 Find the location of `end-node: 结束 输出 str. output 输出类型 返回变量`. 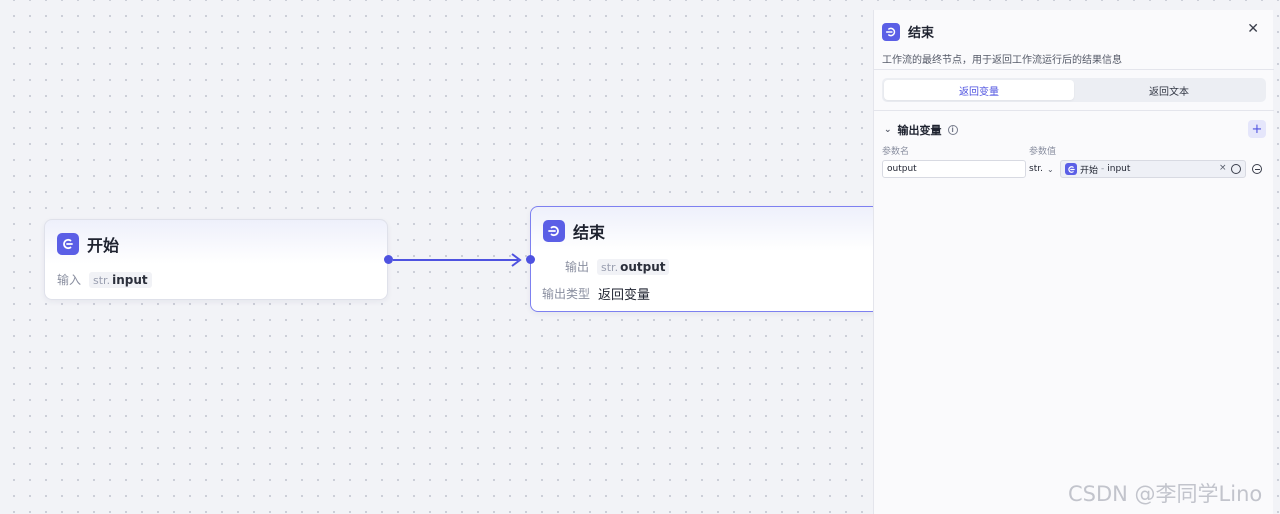

end-node: 结束 输出 str. output 输出类型 返回变量 is located at coordinates (705, 259).